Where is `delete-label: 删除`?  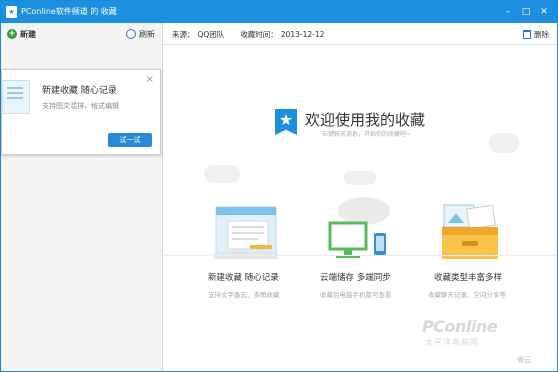
delete-label: 删除 is located at coordinates (541, 34).